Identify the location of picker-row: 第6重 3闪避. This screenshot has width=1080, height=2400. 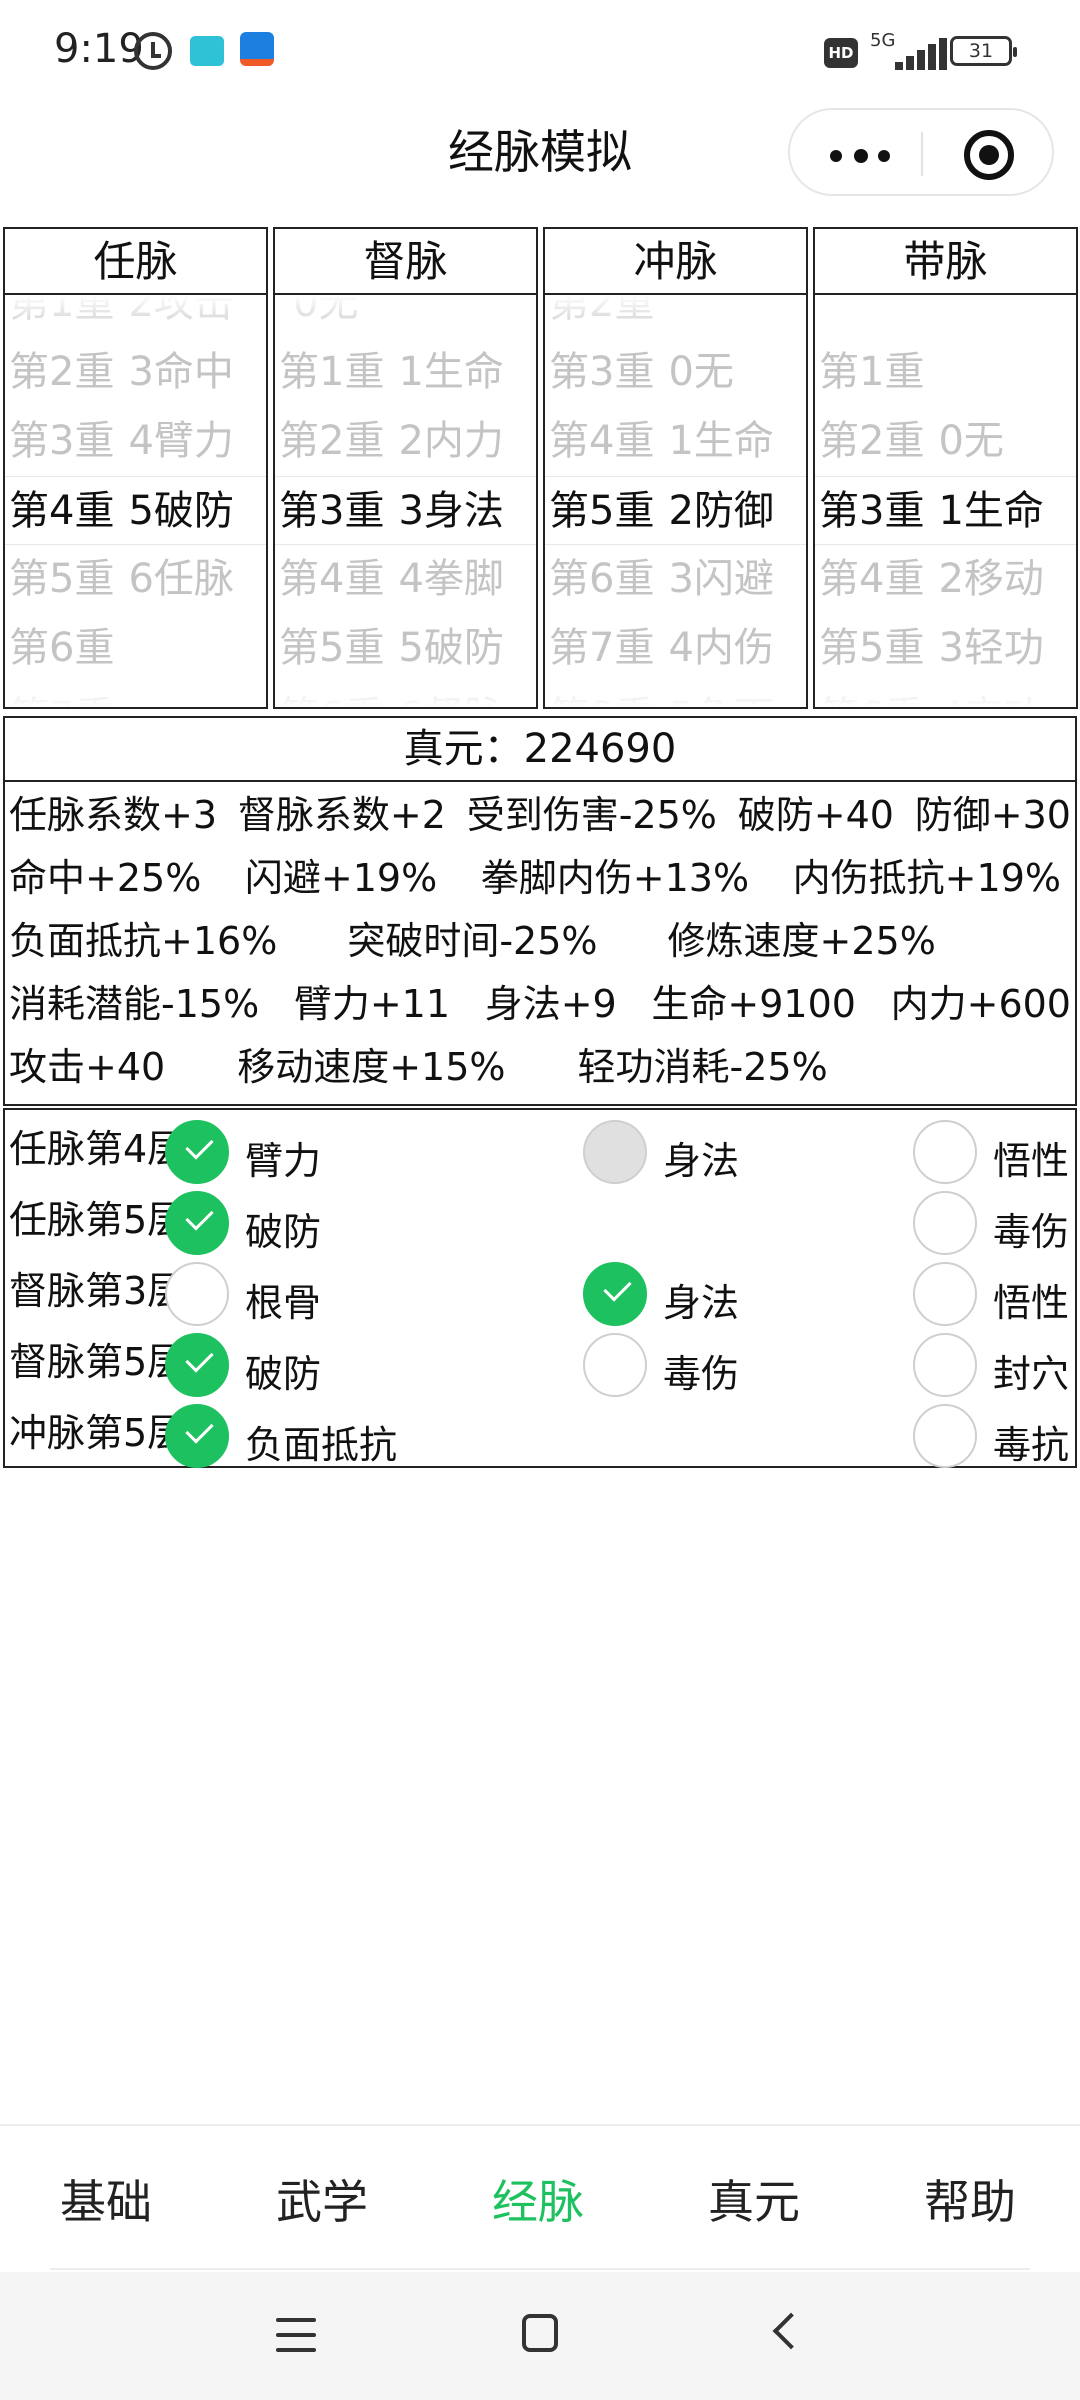
(675, 579).